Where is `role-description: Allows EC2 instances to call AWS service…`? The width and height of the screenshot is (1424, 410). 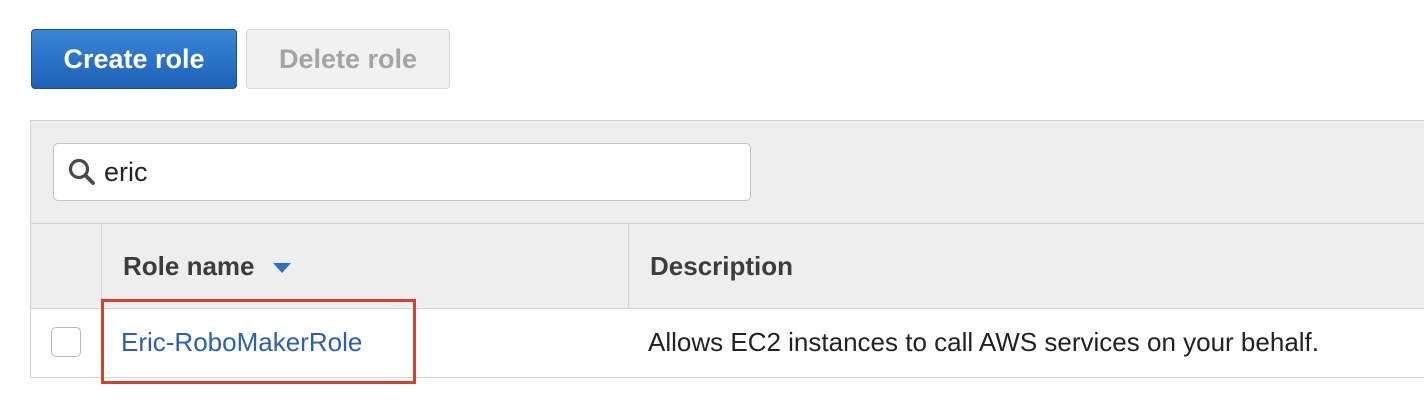 role-description: Allows EC2 instances to call AWS service… is located at coordinates (983, 342).